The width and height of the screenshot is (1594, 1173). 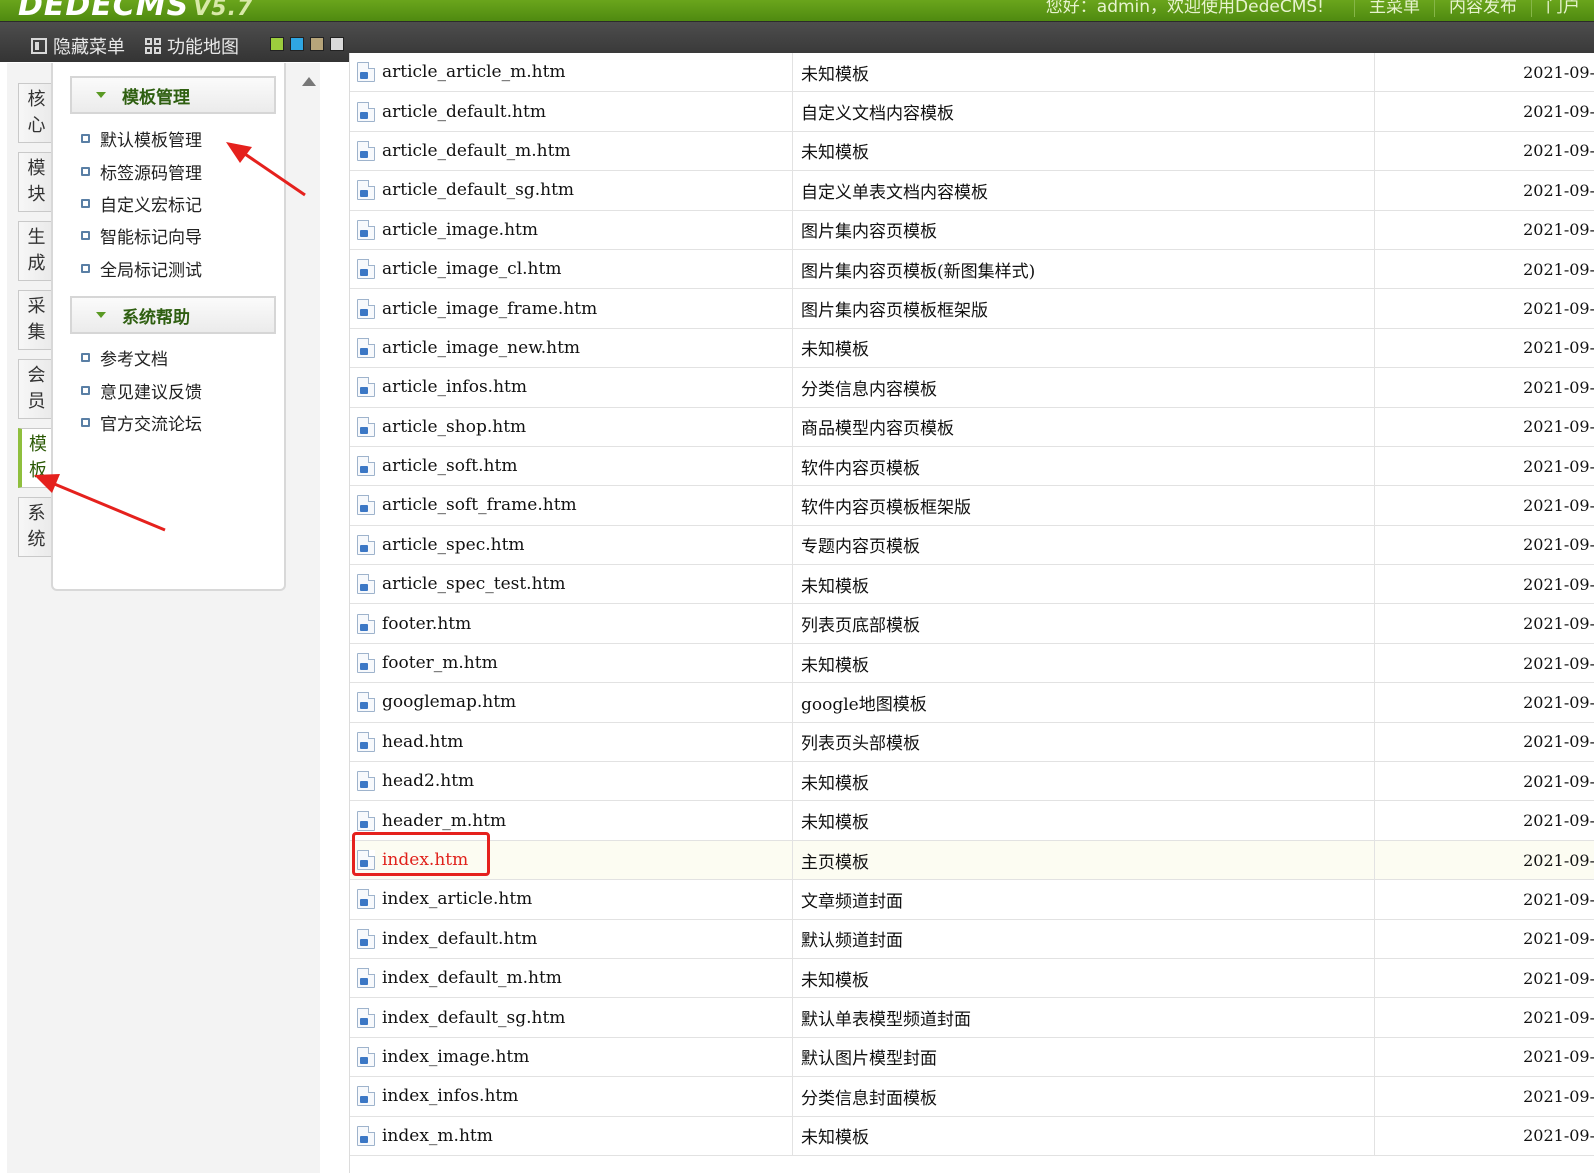 What do you see at coordinates (440, 663) in the screenshot?
I see `template-file-link: footer_m.htm` at bounding box center [440, 663].